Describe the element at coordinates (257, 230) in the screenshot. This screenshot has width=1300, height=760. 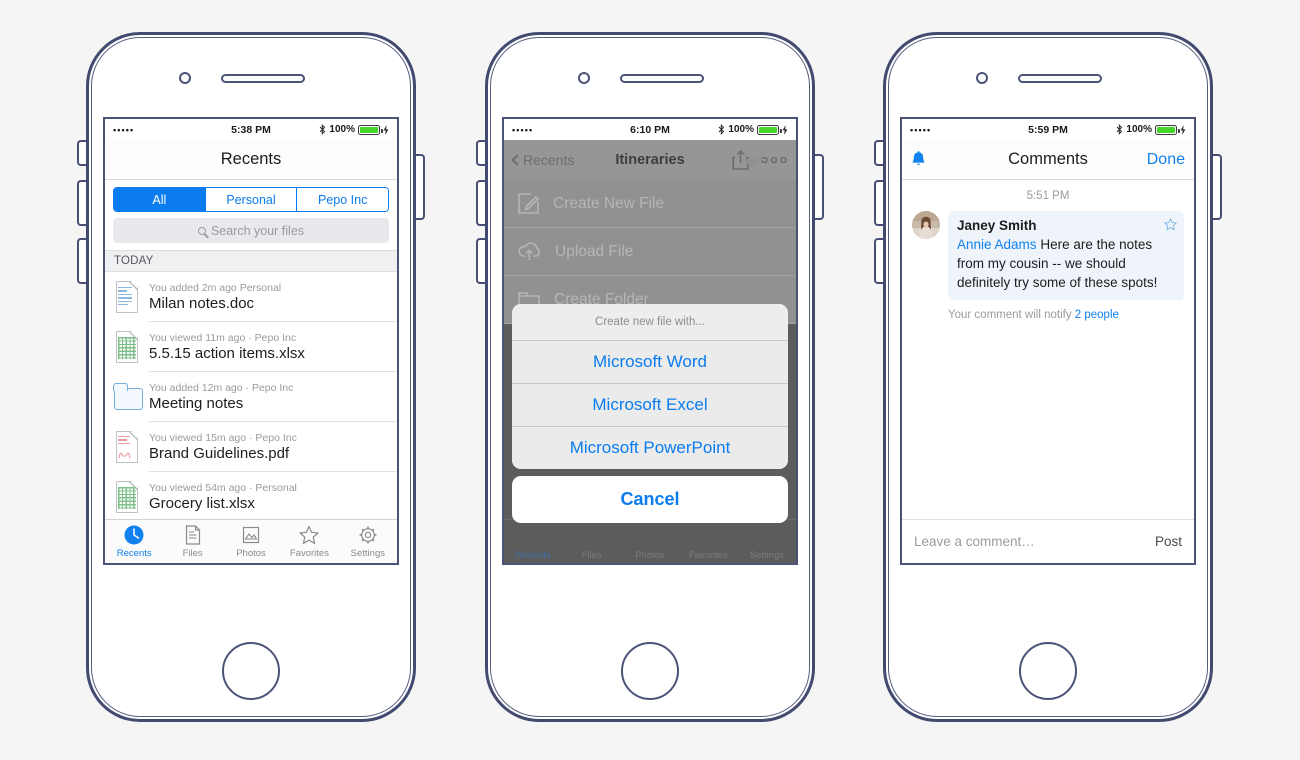
I see `search-placeholder: Search your files` at that location.